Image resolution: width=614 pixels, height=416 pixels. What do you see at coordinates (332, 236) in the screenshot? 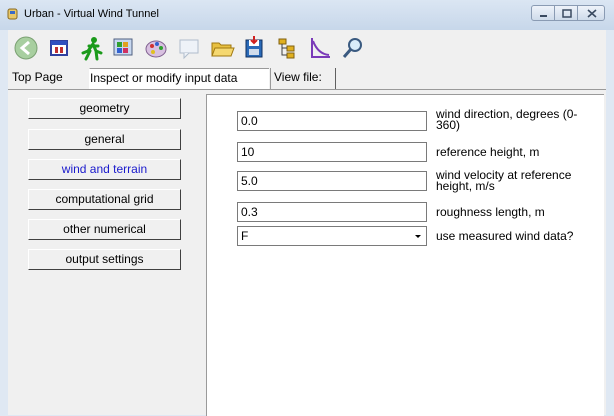
I see `measured-wind-select: F` at bounding box center [332, 236].